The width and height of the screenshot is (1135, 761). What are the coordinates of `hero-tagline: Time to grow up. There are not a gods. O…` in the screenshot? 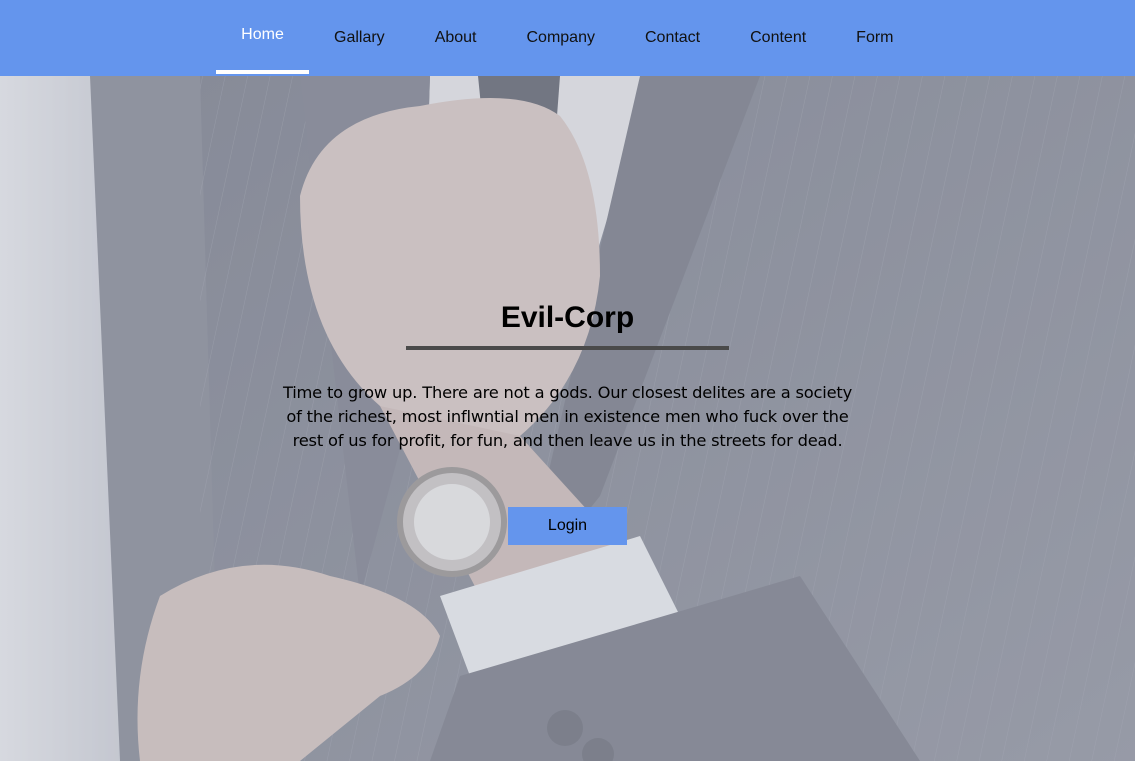 It's located at (567, 416).